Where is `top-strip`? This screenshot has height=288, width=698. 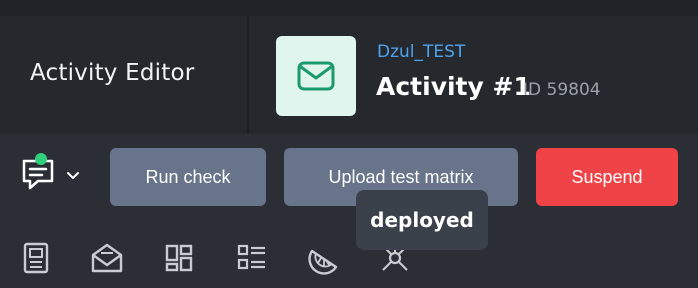 top-strip is located at coordinates (349, 8).